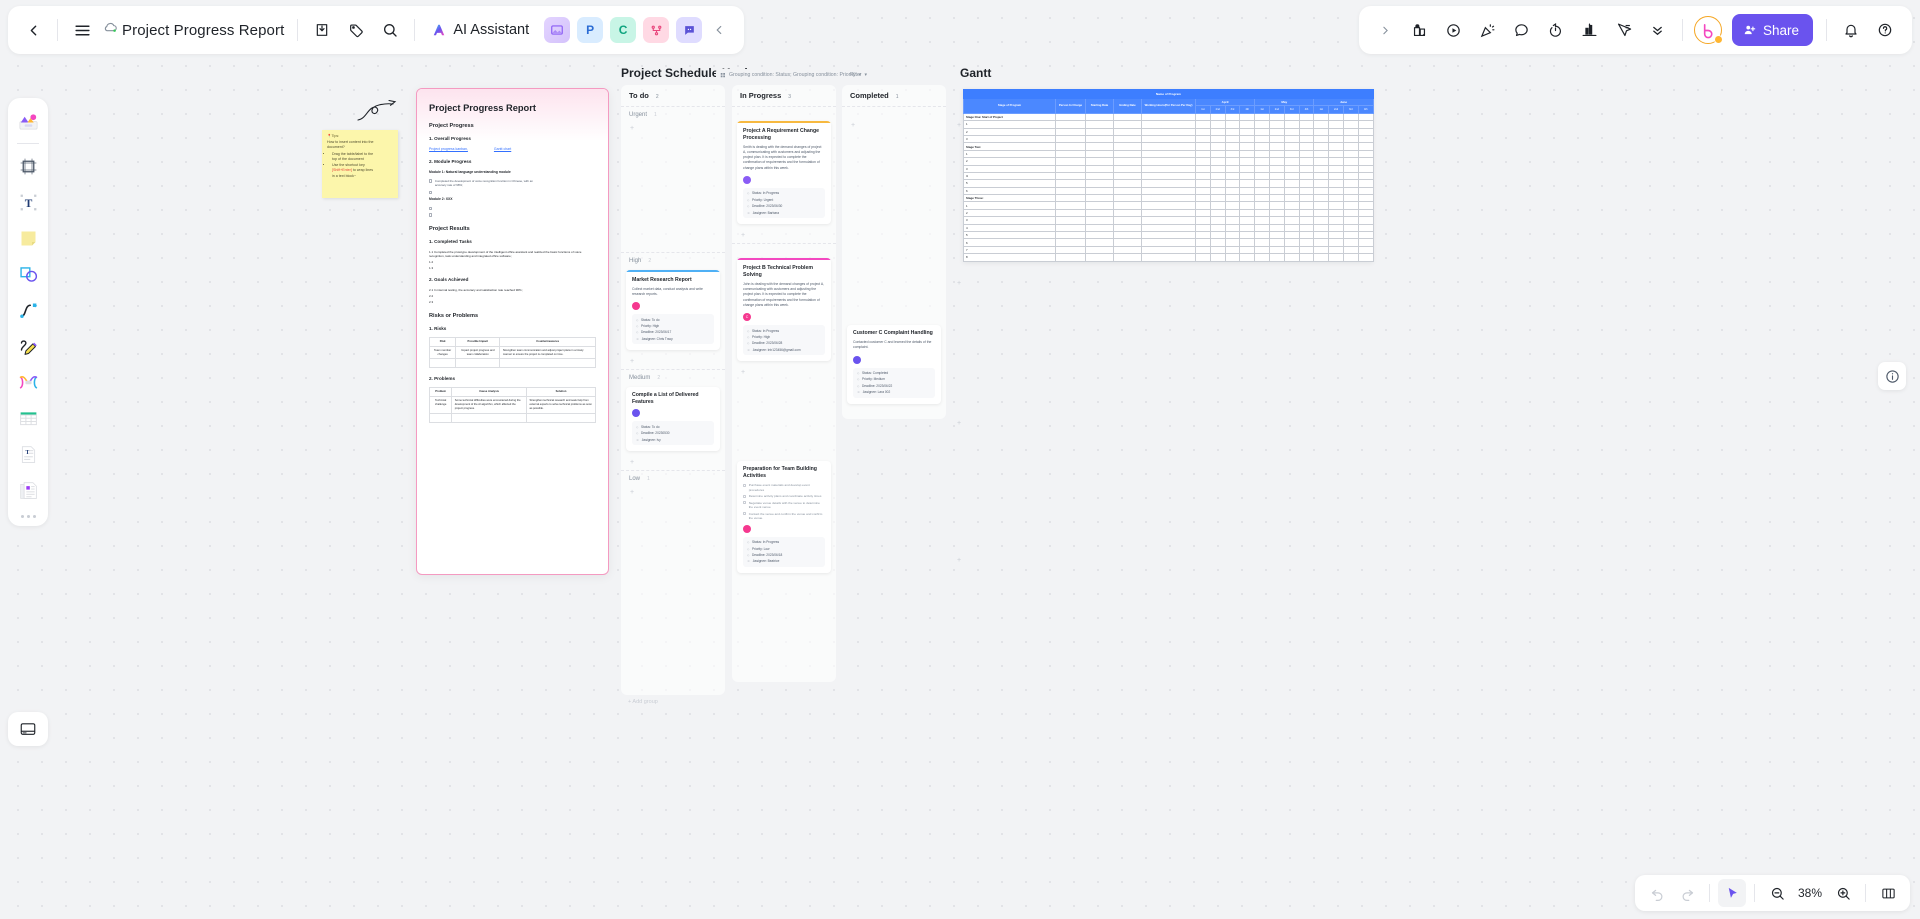 Image resolution: width=1920 pixels, height=919 pixels. What do you see at coordinates (512, 208) in the screenshot?
I see `doc-task-item` at bounding box center [512, 208].